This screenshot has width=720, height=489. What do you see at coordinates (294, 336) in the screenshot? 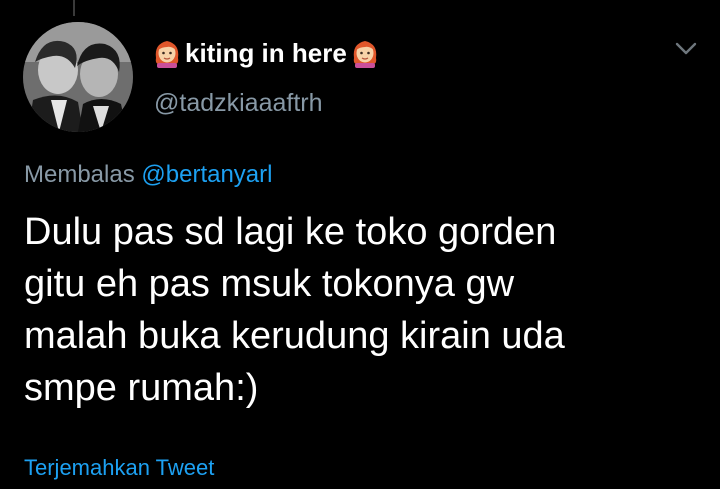
I see `tweet-text-line: malah buka kerudung kirain uda` at bounding box center [294, 336].